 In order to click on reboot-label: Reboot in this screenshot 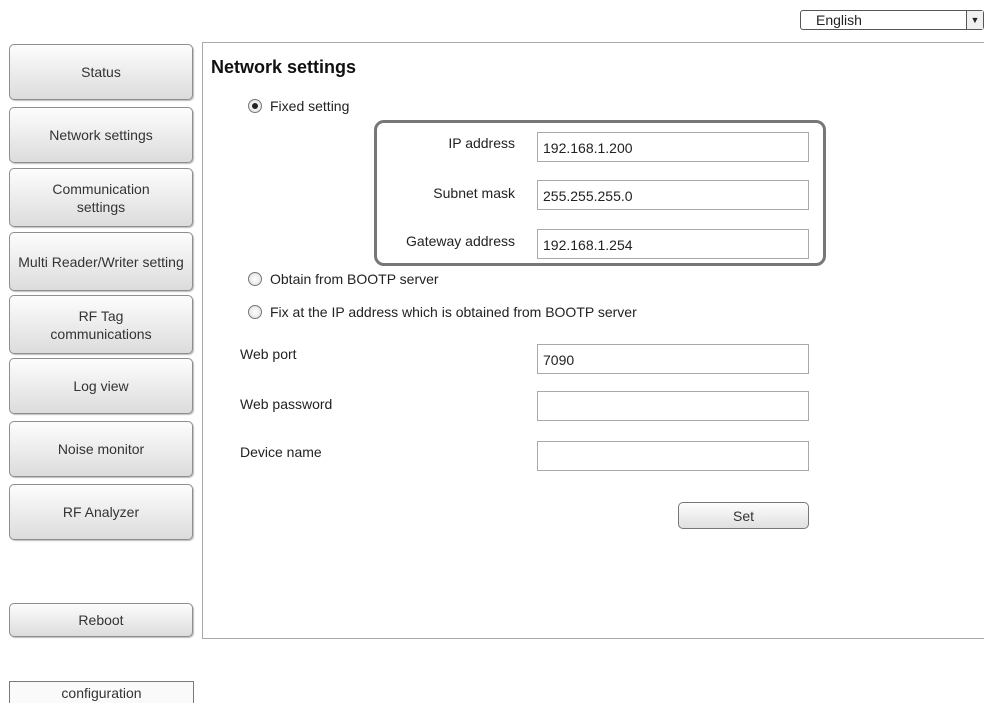, I will do `click(101, 620)`.